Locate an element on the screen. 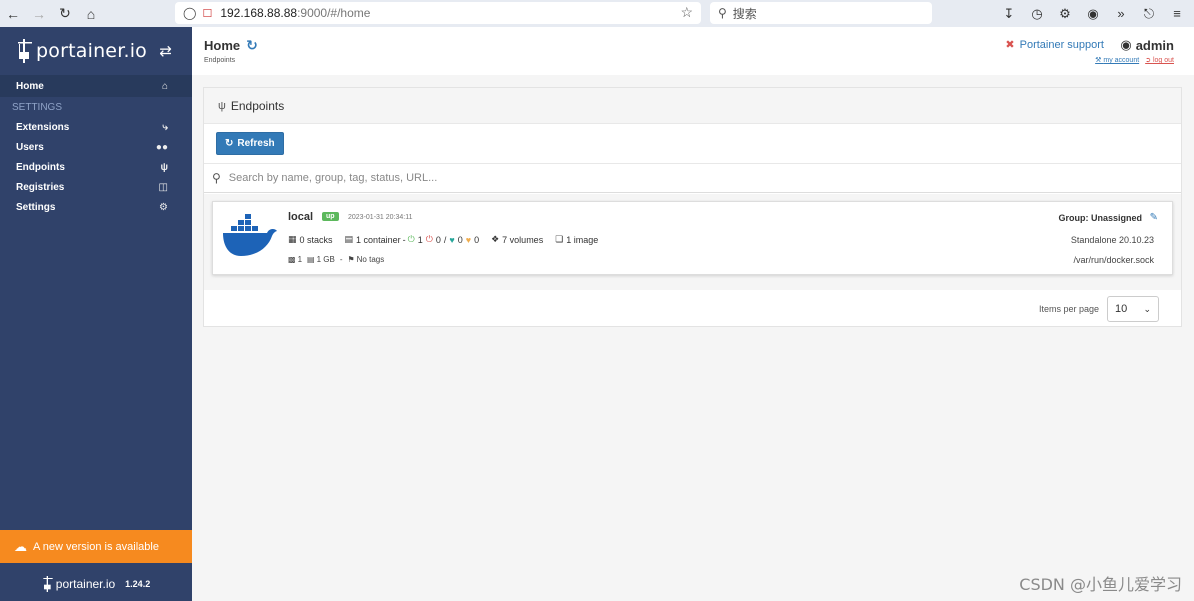  support-link: ✖ Portainer support is located at coordinates (1054, 45).